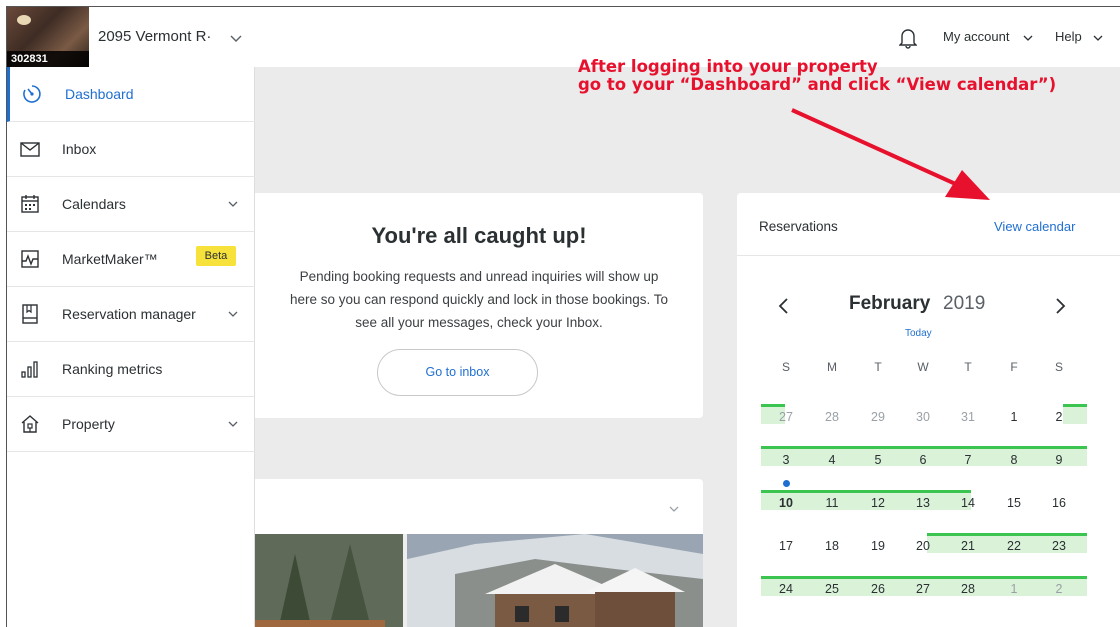 This screenshot has width=1120, height=627. Describe the element at coordinates (457, 372) in the screenshot. I see `go-to-inbox-button: Go to inbox` at that location.